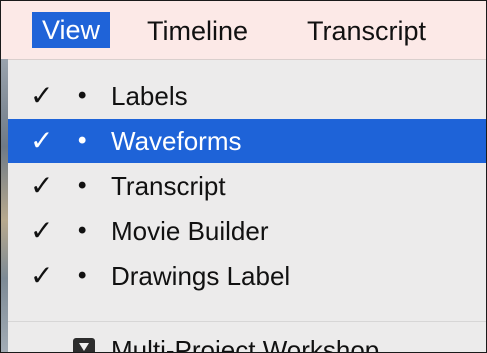 This screenshot has height=353, width=487. What do you see at coordinates (247, 141) in the screenshot?
I see `menu-item-waveforms: ✓ • Waveforms` at bounding box center [247, 141].